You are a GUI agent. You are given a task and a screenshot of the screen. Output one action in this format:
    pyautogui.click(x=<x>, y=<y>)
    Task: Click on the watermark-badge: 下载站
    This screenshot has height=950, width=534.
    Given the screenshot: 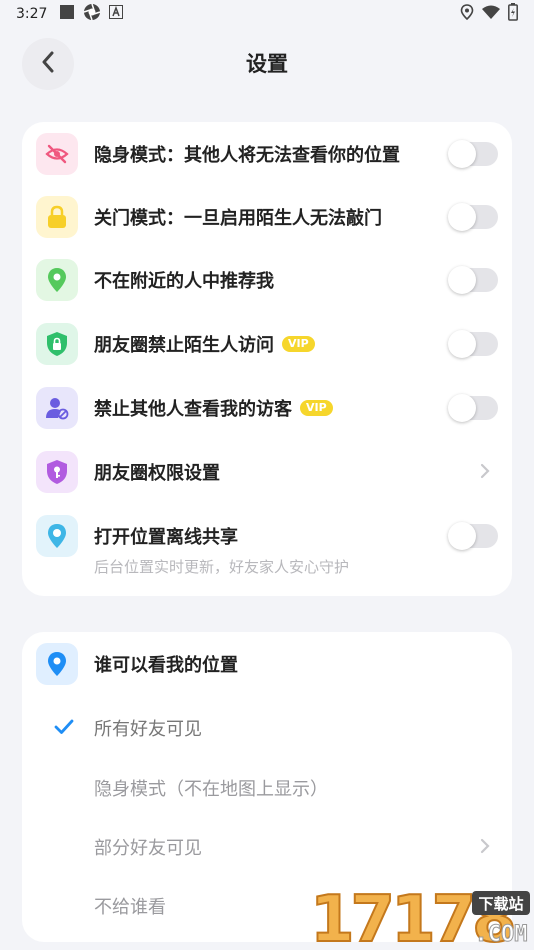 What is the action you would take?
    pyautogui.click(x=500, y=904)
    